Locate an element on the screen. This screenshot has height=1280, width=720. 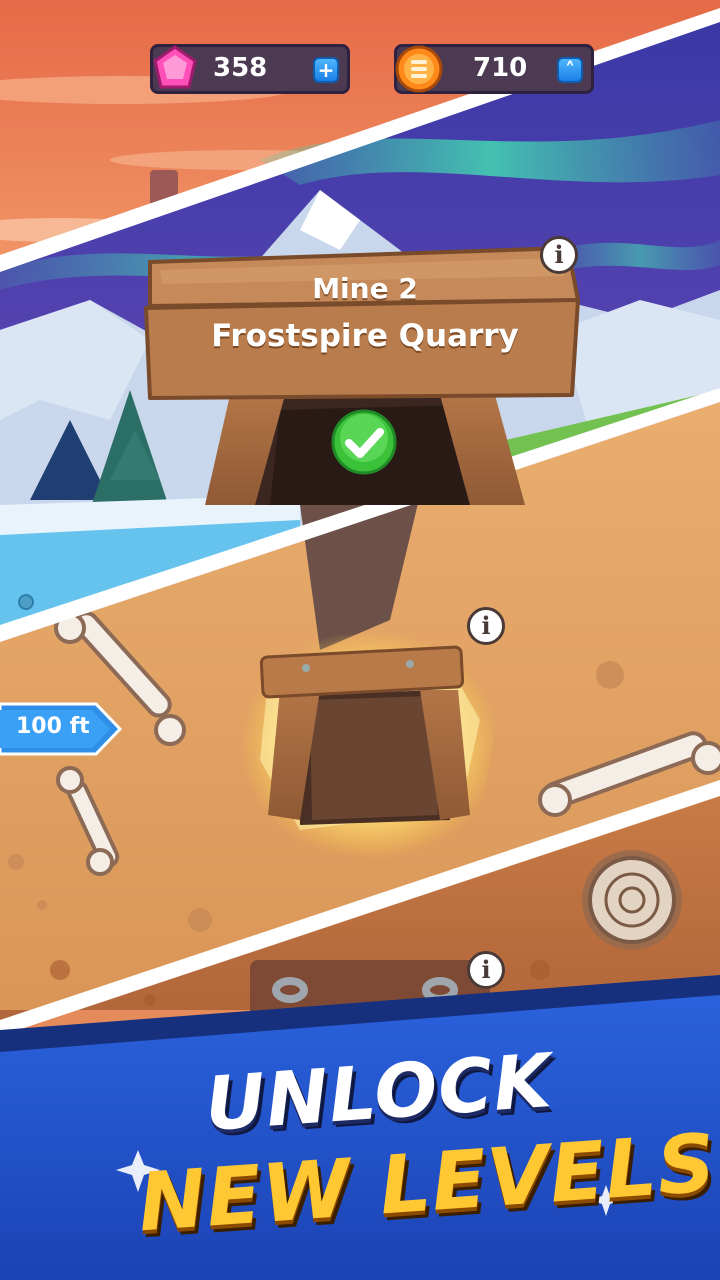
gem-icon is located at coordinates (175, 67).